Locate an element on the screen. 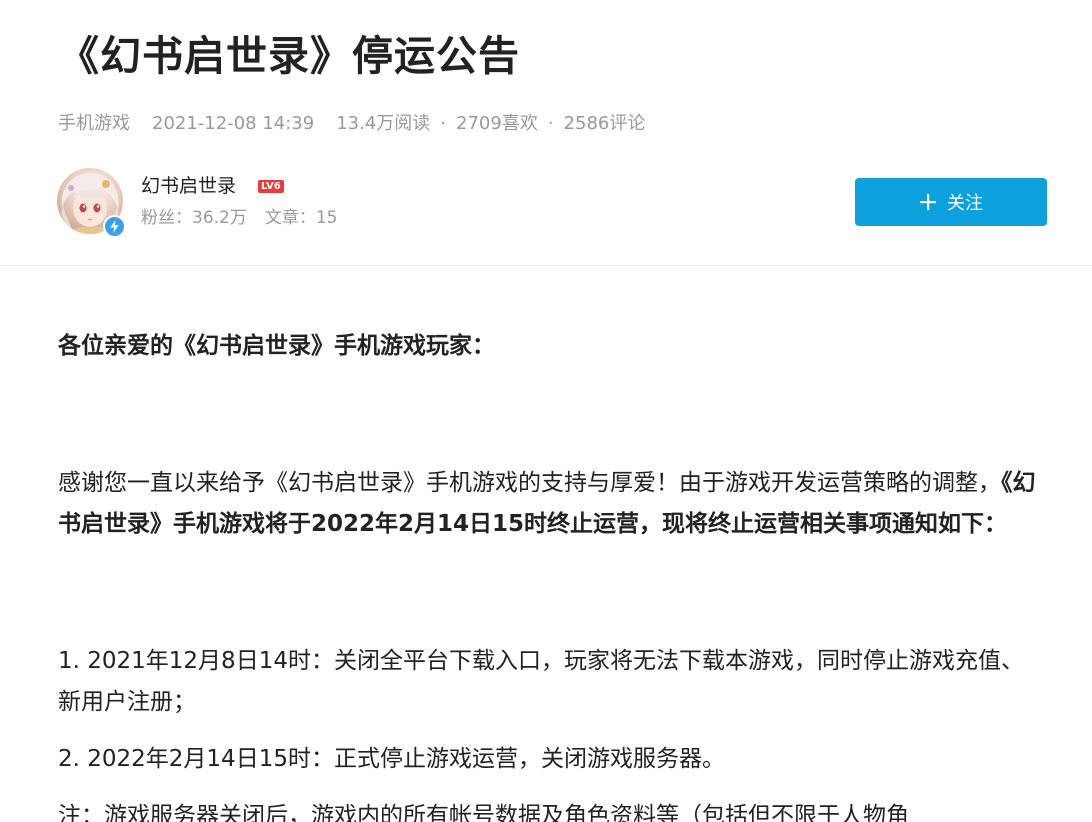  article-comments: 2586评论 is located at coordinates (605, 124).